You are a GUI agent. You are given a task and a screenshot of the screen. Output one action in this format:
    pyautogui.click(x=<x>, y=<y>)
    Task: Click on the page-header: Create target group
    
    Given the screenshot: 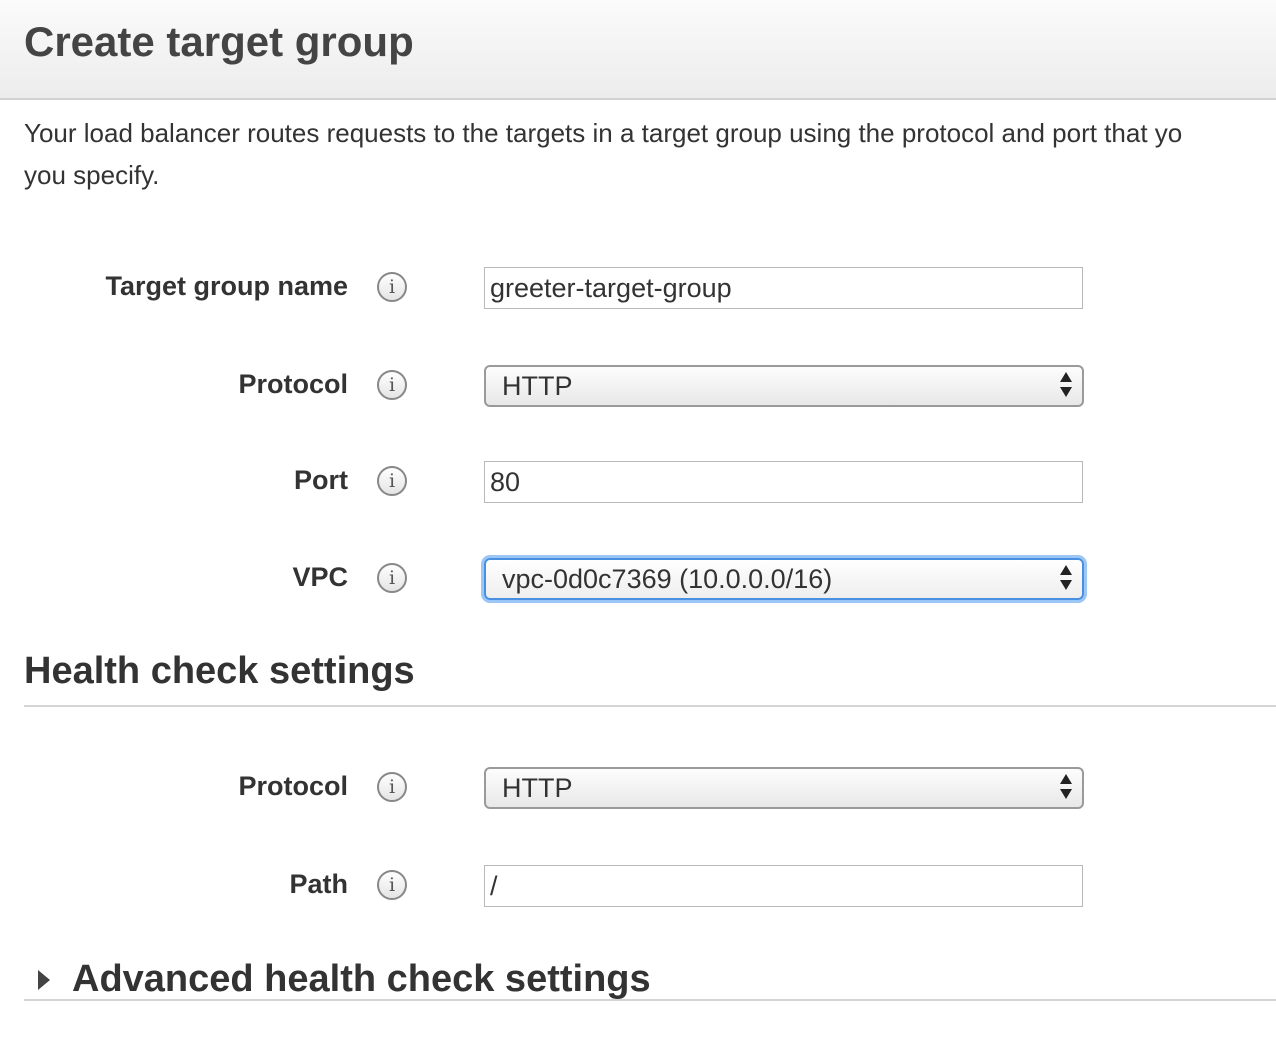 What is the action you would take?
    pyautogui.click(x=638, y=50)
    